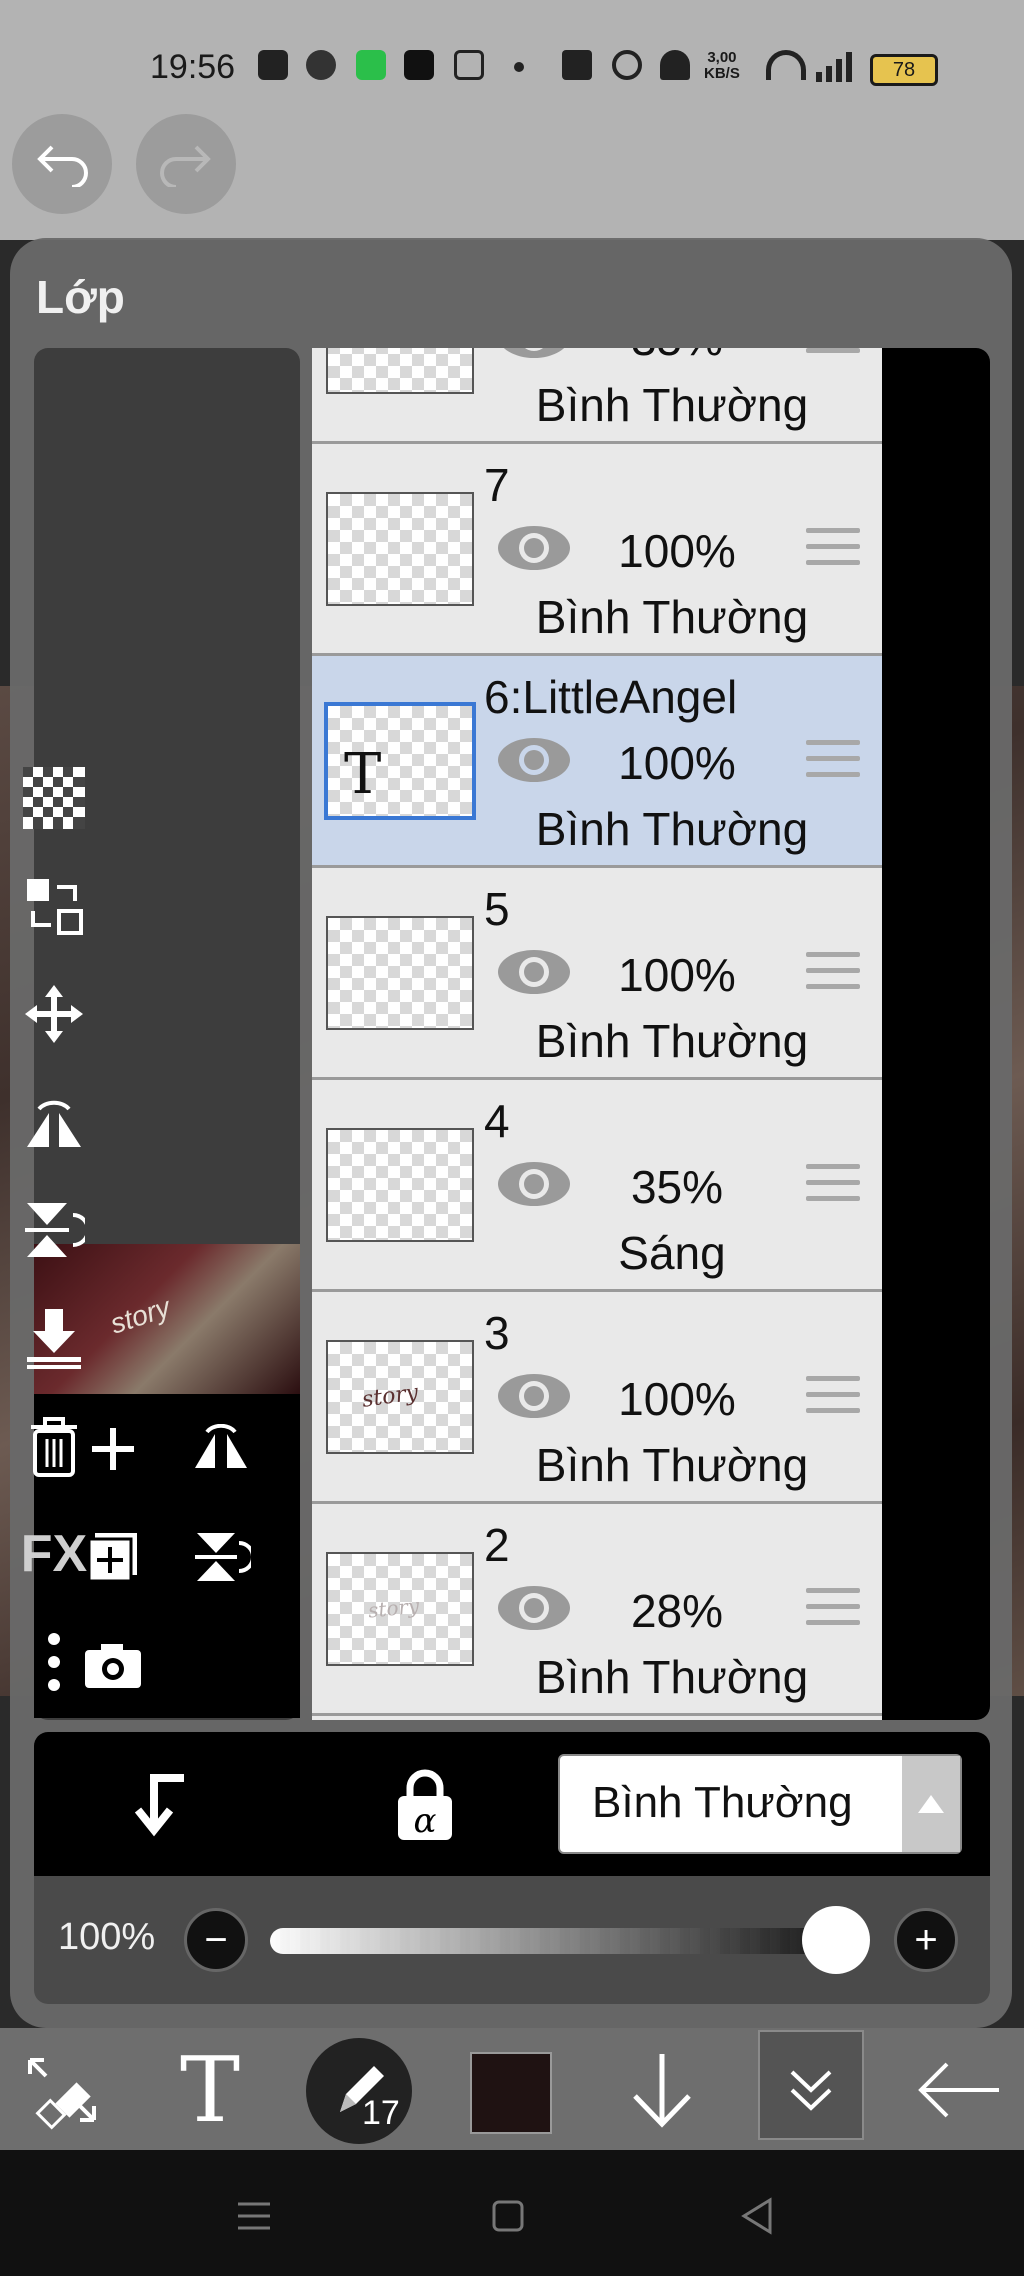  I want to click on store-icon, so click(371, 65).